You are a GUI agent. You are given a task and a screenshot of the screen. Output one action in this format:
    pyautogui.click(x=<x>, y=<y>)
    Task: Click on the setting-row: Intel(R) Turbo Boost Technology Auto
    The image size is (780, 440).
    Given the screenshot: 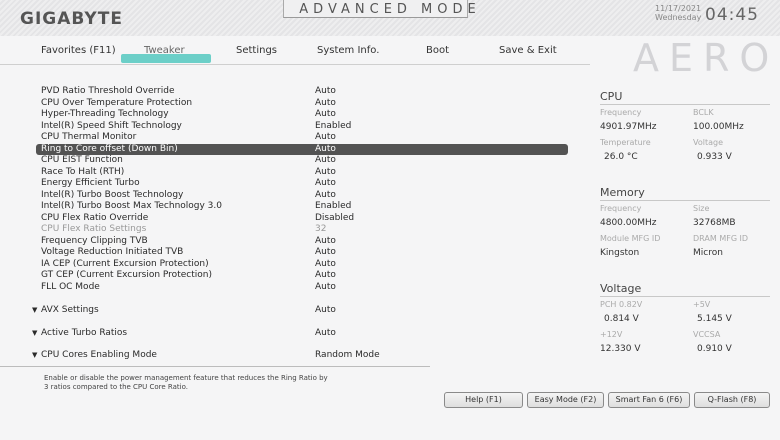 What is the action you would take?
    pyautogui.click(x=302, y=195)
    